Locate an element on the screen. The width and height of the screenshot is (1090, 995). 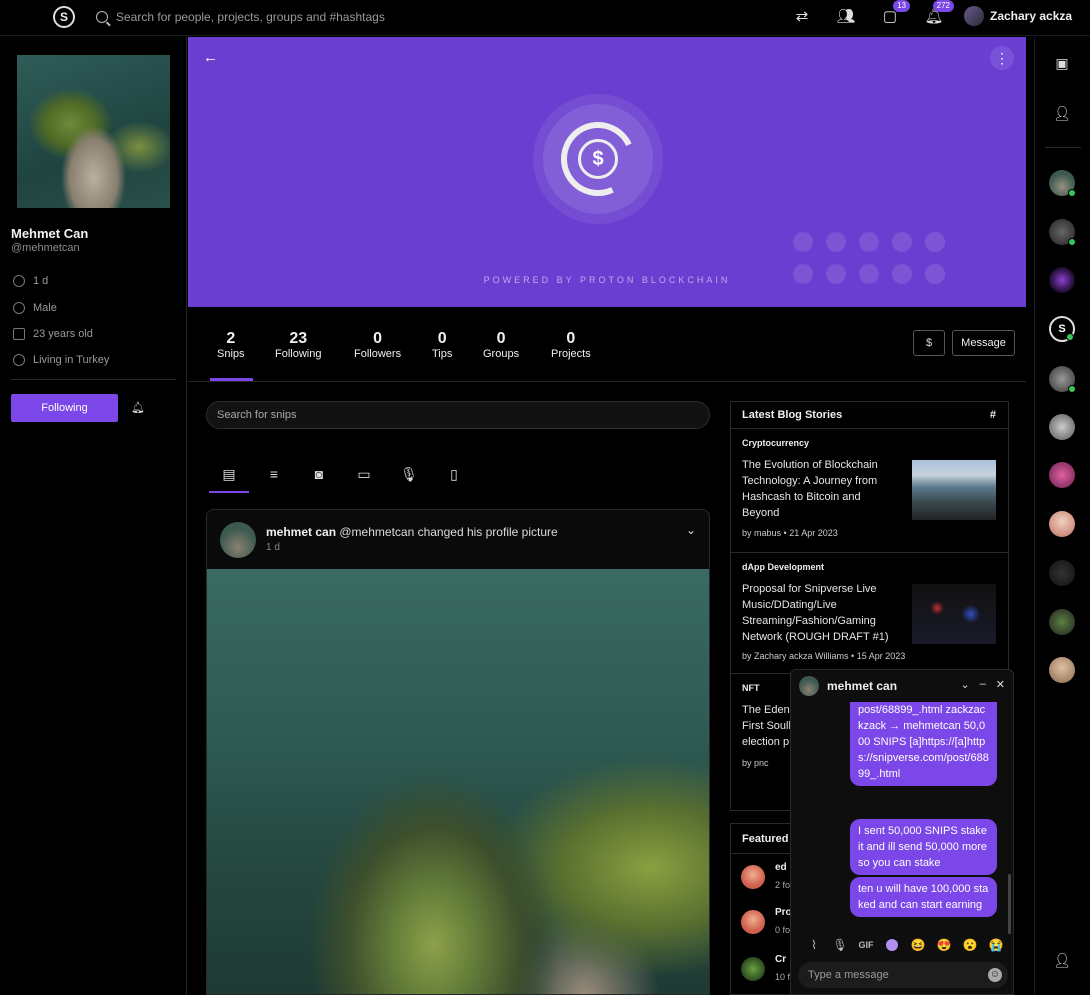
all-posts-icon: ▤ is located at coordinates (229, 474).